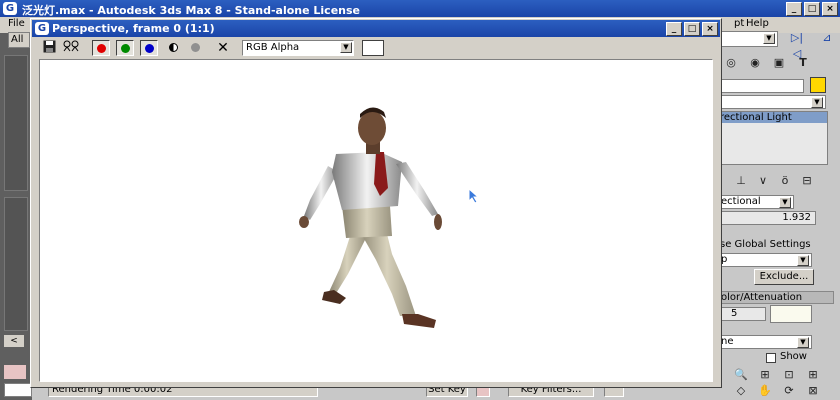 This screenshot has width=840, height=400. I want to click on viewport-top-left, so click(16, 123).